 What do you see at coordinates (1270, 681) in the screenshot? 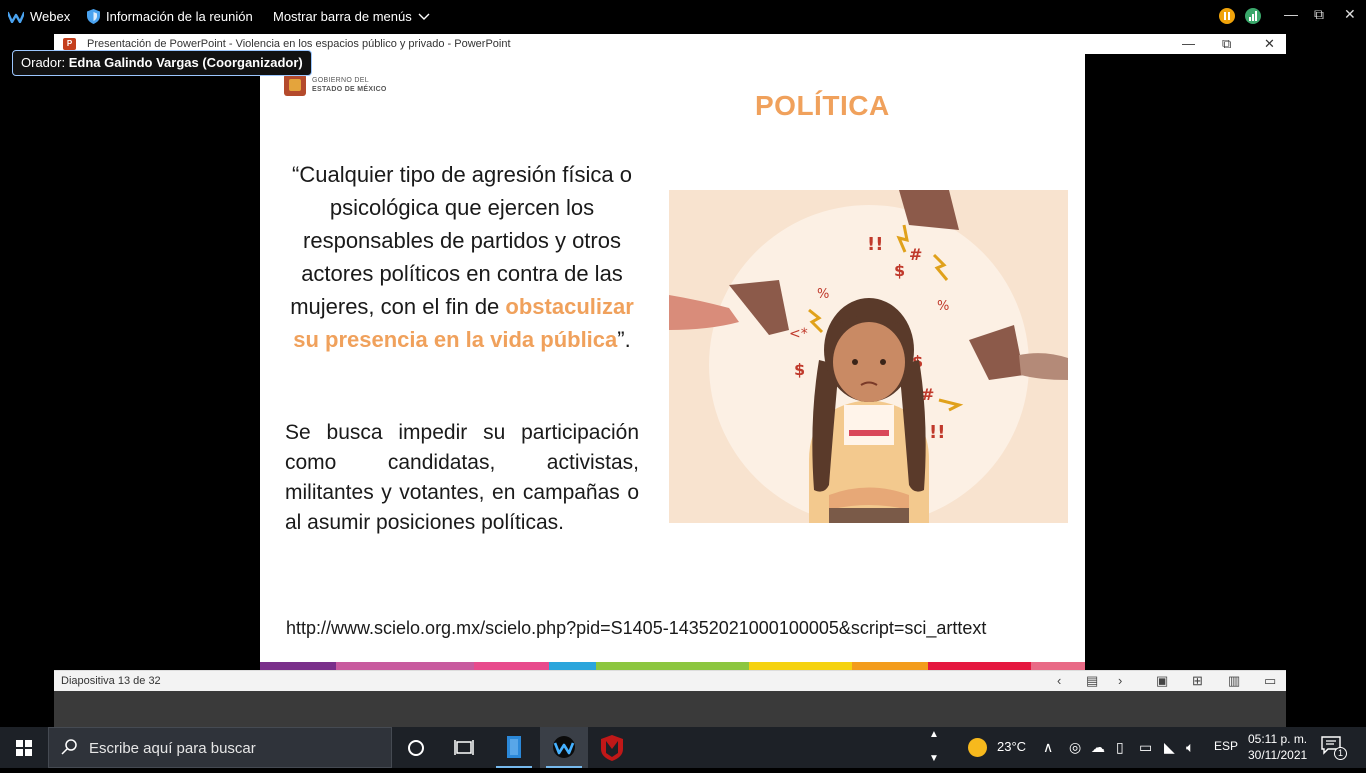
I see `slideshow-icon: ▭` at bounding box center [1270, 681].